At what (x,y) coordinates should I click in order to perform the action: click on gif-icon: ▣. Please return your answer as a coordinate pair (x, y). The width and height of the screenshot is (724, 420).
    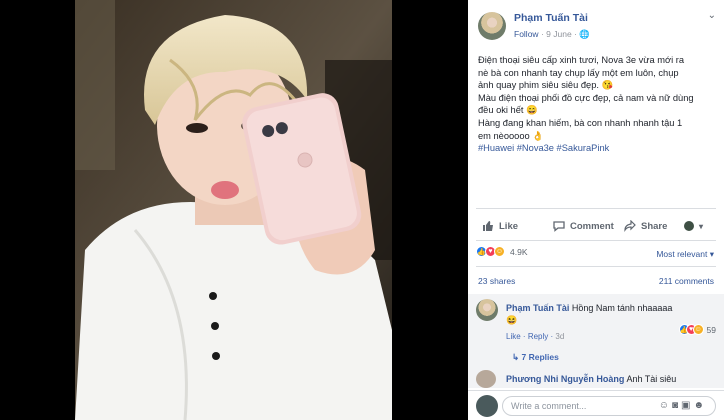
    Looking at the image, I should click on (687, 405).